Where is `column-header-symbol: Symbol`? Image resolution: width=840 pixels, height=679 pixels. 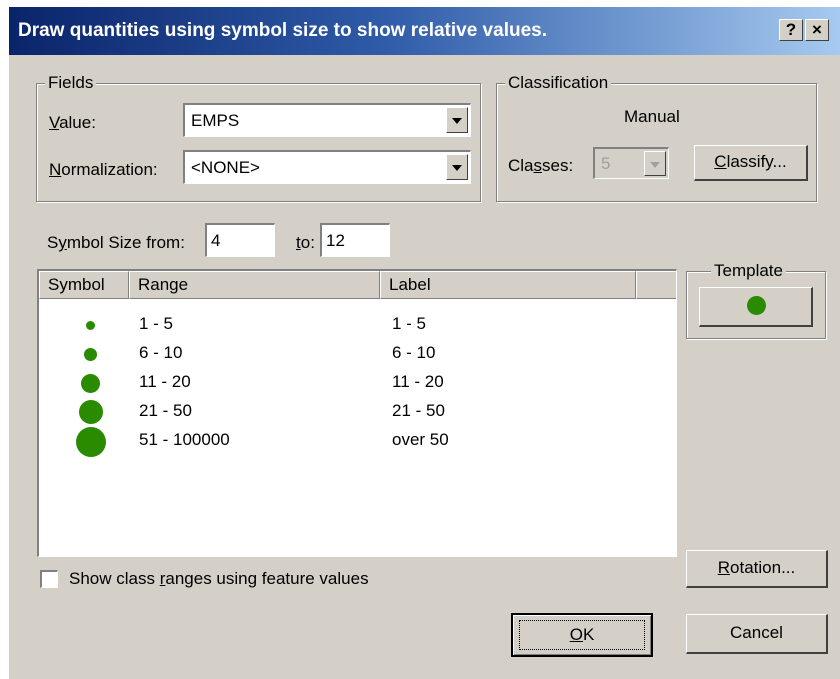 column-header-symbol: Symbol is located at coordinates (84, 285).